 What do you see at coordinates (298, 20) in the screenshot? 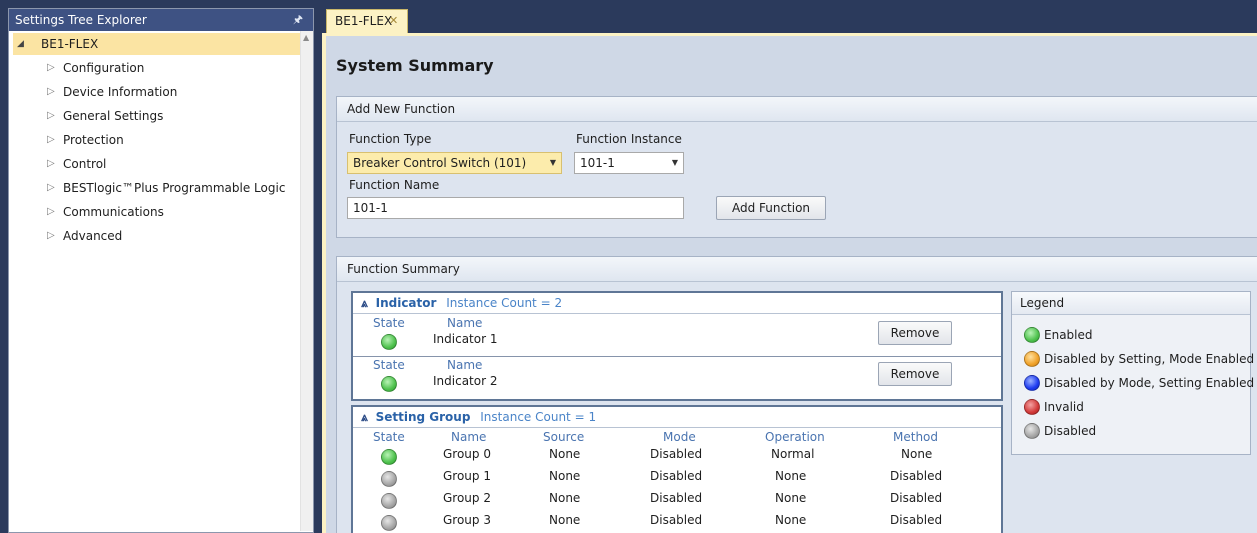
I see `pin-icon: 🖈` at bounding box center [298, 20].